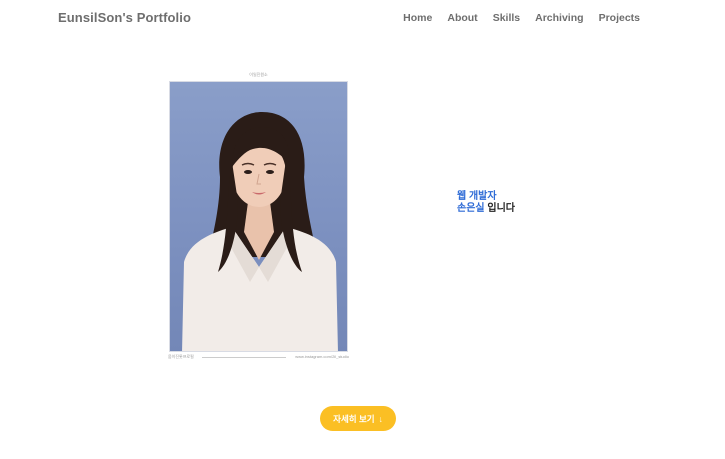  I want to click on photo-caption-right: www.instagram.com/2il_studio, so click(322, 356).